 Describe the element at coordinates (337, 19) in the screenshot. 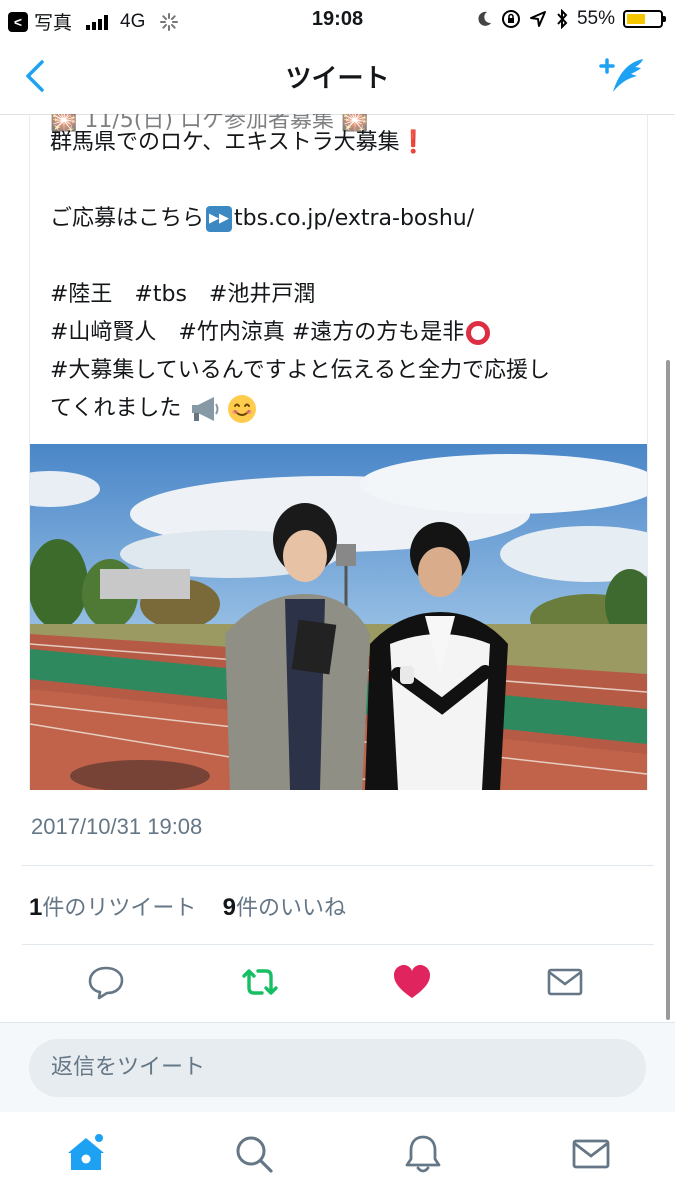

I see `status-bar: < 写真 4G 19:08 55%` at that location.